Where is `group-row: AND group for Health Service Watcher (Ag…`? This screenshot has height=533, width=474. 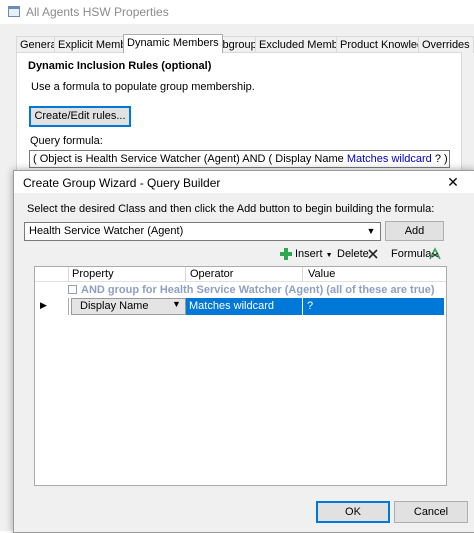 group-row: AND group for Health Service Watcher (Ag… is located at coordinates (240, 289).